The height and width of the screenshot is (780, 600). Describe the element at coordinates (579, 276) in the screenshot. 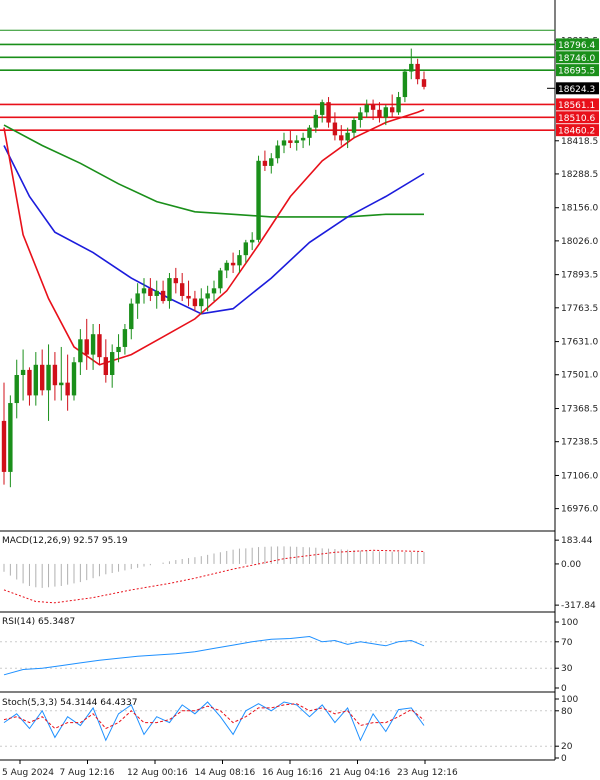

I see `price-tick-label: 17893.5` at that location.